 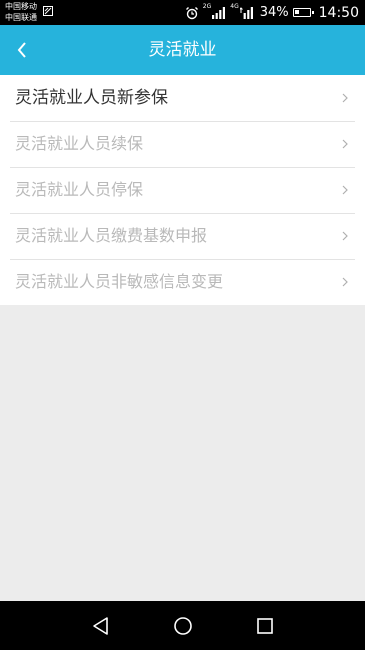 I want to click on app-header: 灵活就业, so click(x=182, y=50).